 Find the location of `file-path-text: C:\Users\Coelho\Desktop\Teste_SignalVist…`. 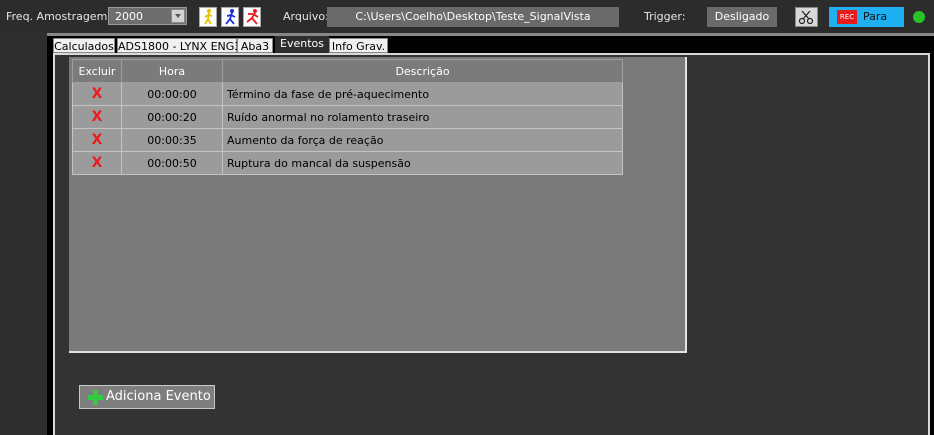

file-path-text: C:\Users\Coelho\Desktop\Teste_SignalVist… is located at coordinates (473, 16).